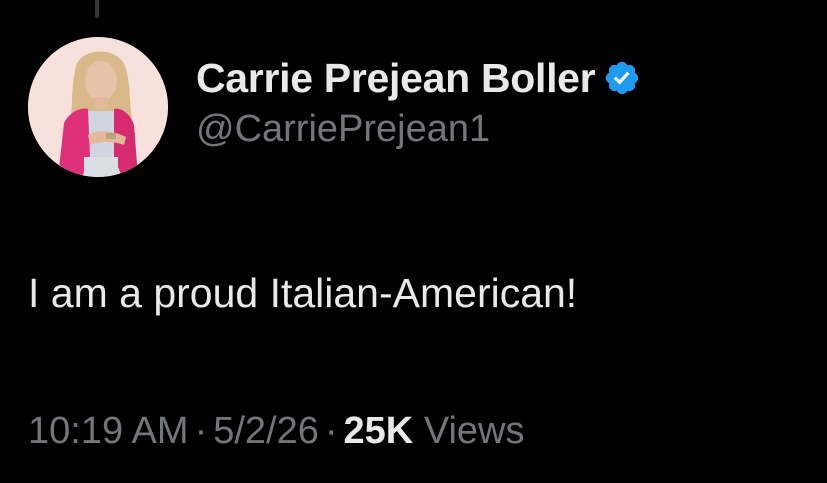  What do you see at coordinates (303, 293) in the screenshot?
I see `tweet-text: I am a proud Italian-American!` at bounding box center [303, 293].